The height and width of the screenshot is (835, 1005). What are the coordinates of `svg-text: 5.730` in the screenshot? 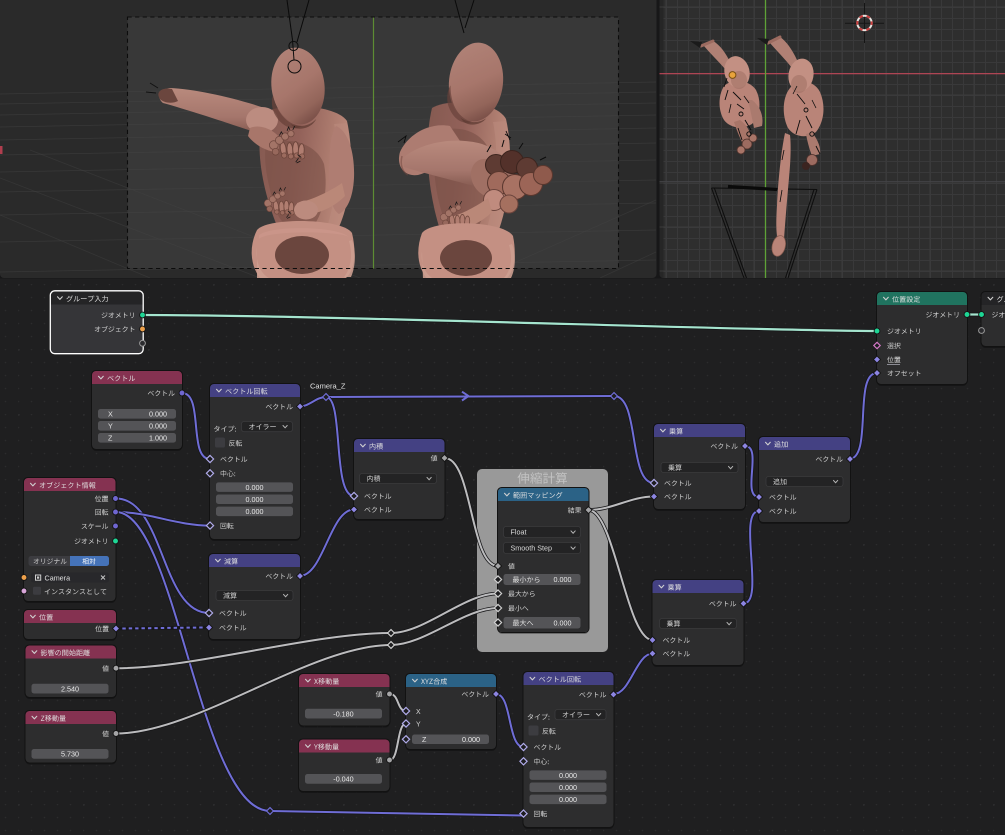 It's located at (70, 754).